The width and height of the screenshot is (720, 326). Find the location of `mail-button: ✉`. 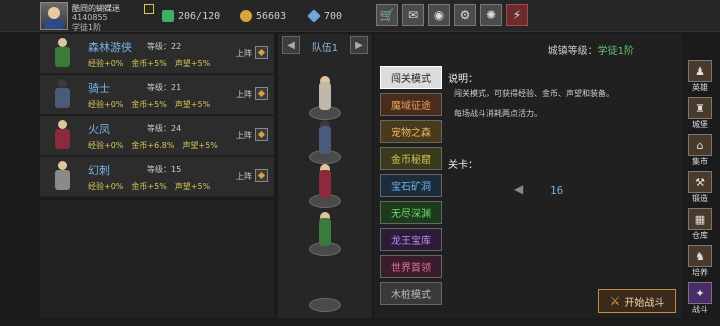

mail-button: ✉ is located at coordinates (413, 15).